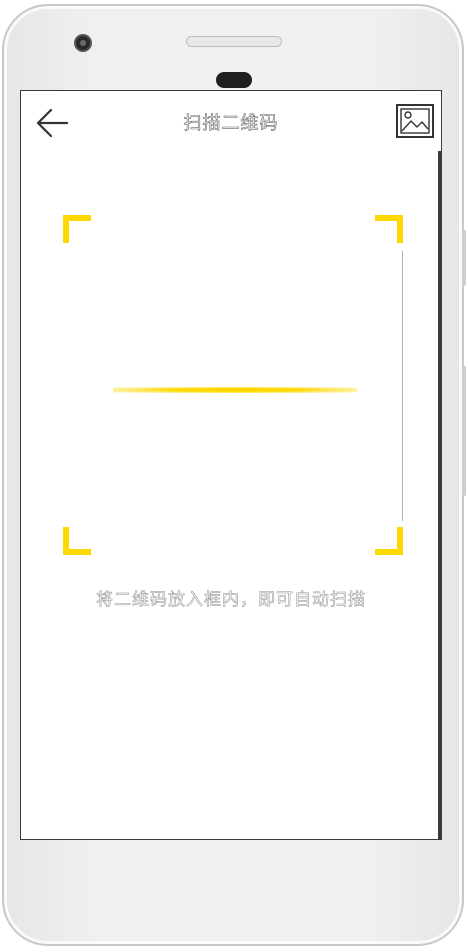  Describe the element at coordinates (439, 495) in the screenshot. I see `scrollbar` at that location.